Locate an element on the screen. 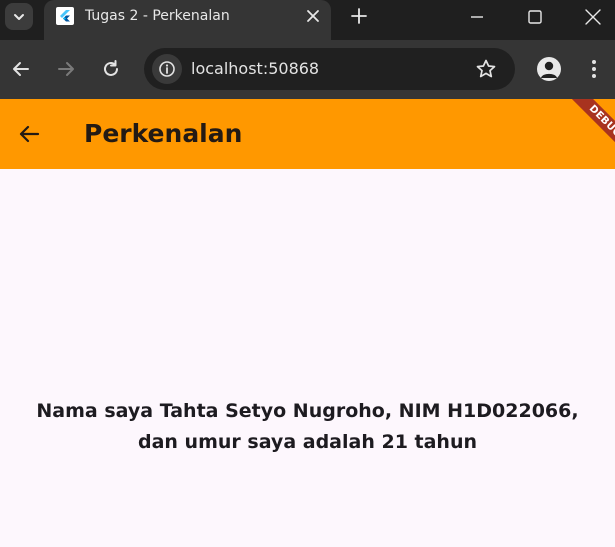 Image resolution: width=615 pixels, height=547 pixels. minimize-icon is located at coordinates (477, 17).